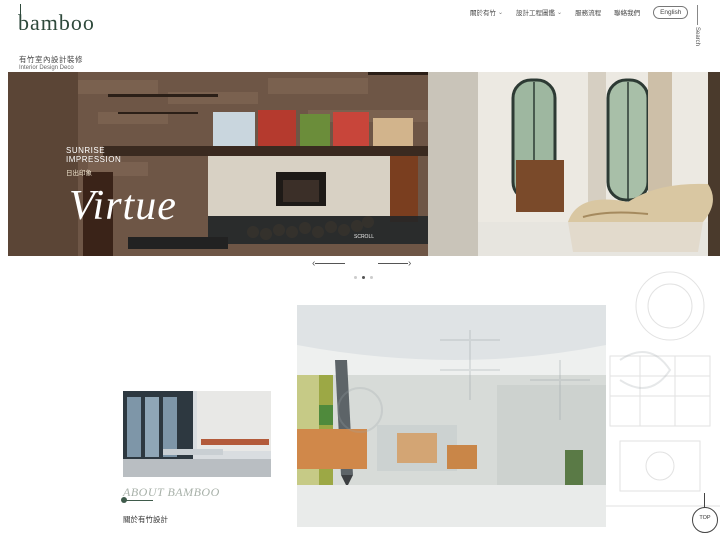 This screenshot has height=540, width=720. What do you see at coordinates (697, 25) in the screenshot?
I see `search-toggle: Search` at bounding box center [697, 25].